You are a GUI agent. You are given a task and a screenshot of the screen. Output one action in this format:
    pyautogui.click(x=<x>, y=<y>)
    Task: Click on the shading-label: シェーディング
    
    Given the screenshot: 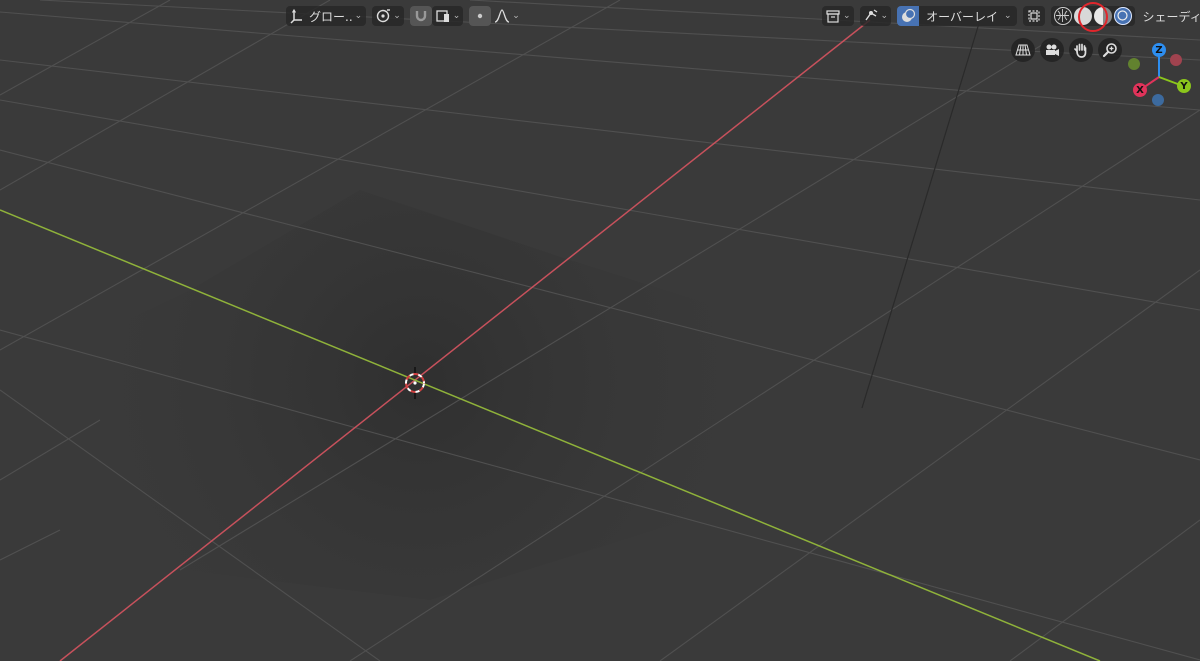 What is the action you would take?
    pyautogui.click(x=1171, y=16)
    